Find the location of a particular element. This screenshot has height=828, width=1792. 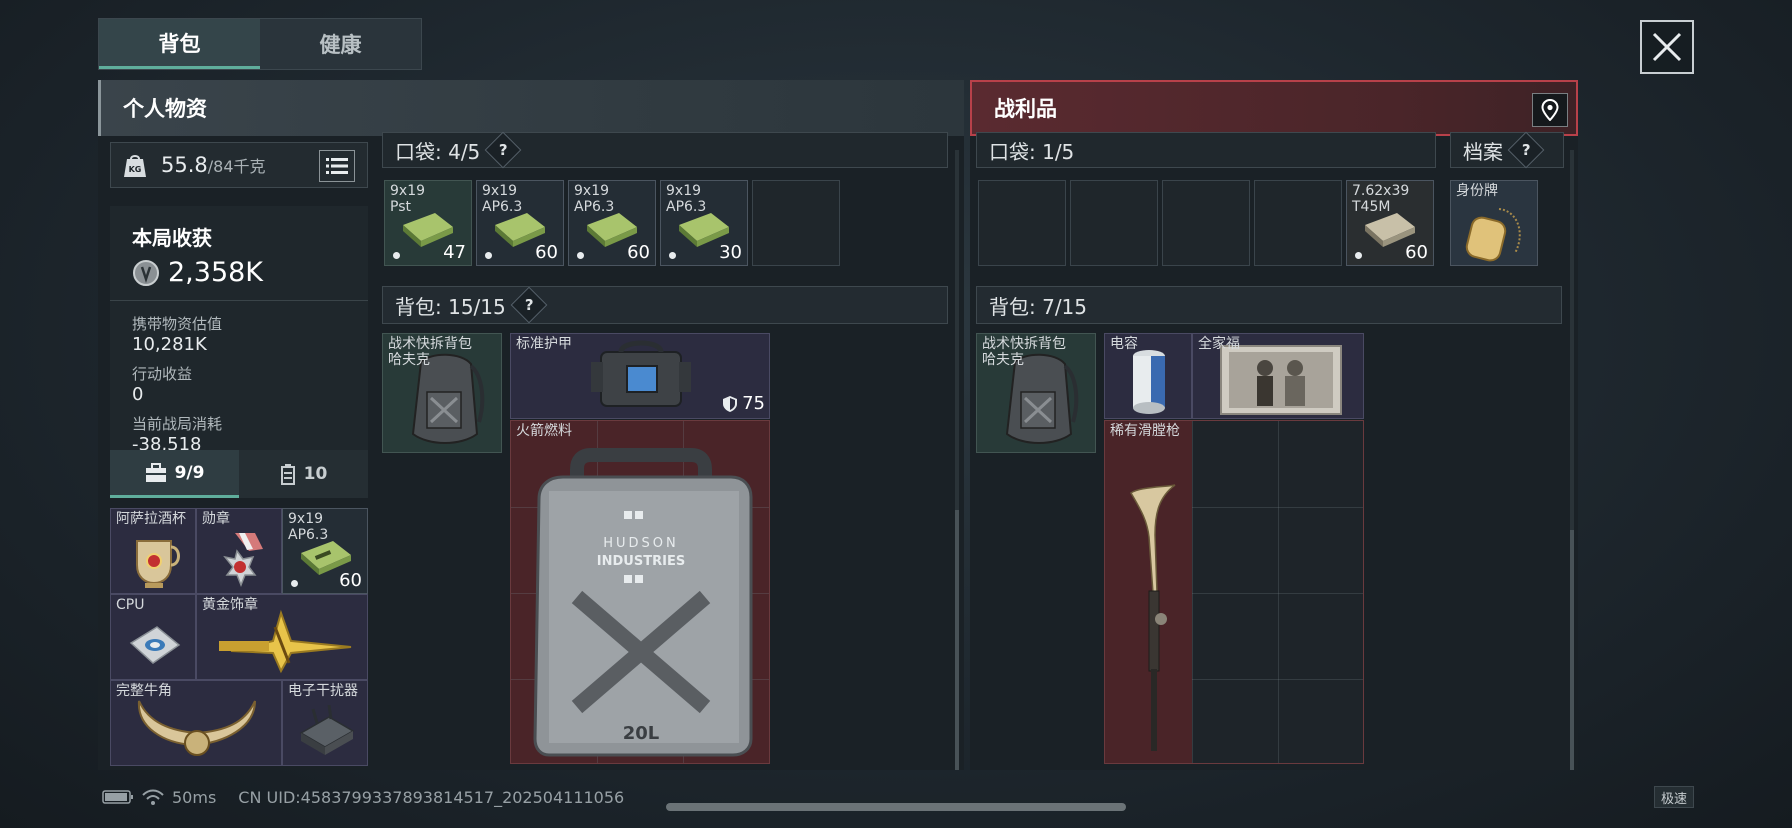

loot-archive-header: 档案 ? is located at coordinates (1507, 150).